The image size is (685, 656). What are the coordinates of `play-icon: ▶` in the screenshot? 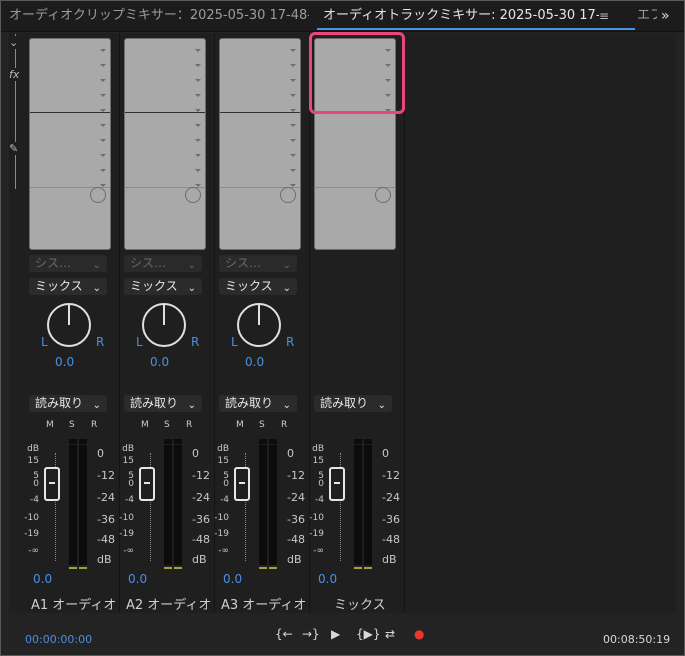 It's located at (335, 634).